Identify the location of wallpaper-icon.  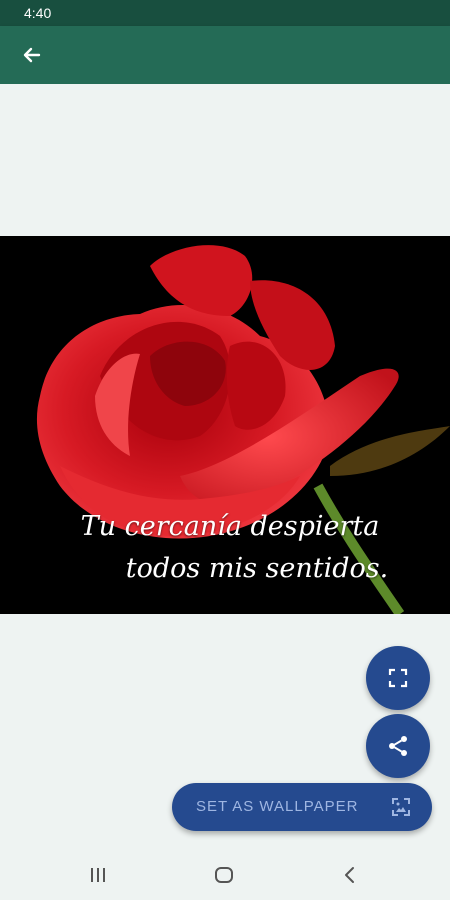
(401, 807).